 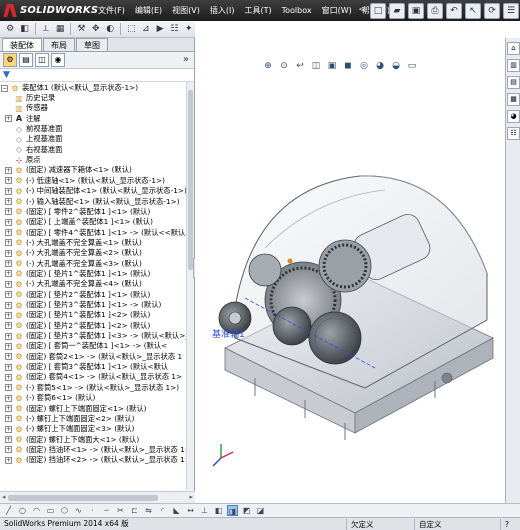 I want to click on scroll-thumb, so click(x=190, y=180).